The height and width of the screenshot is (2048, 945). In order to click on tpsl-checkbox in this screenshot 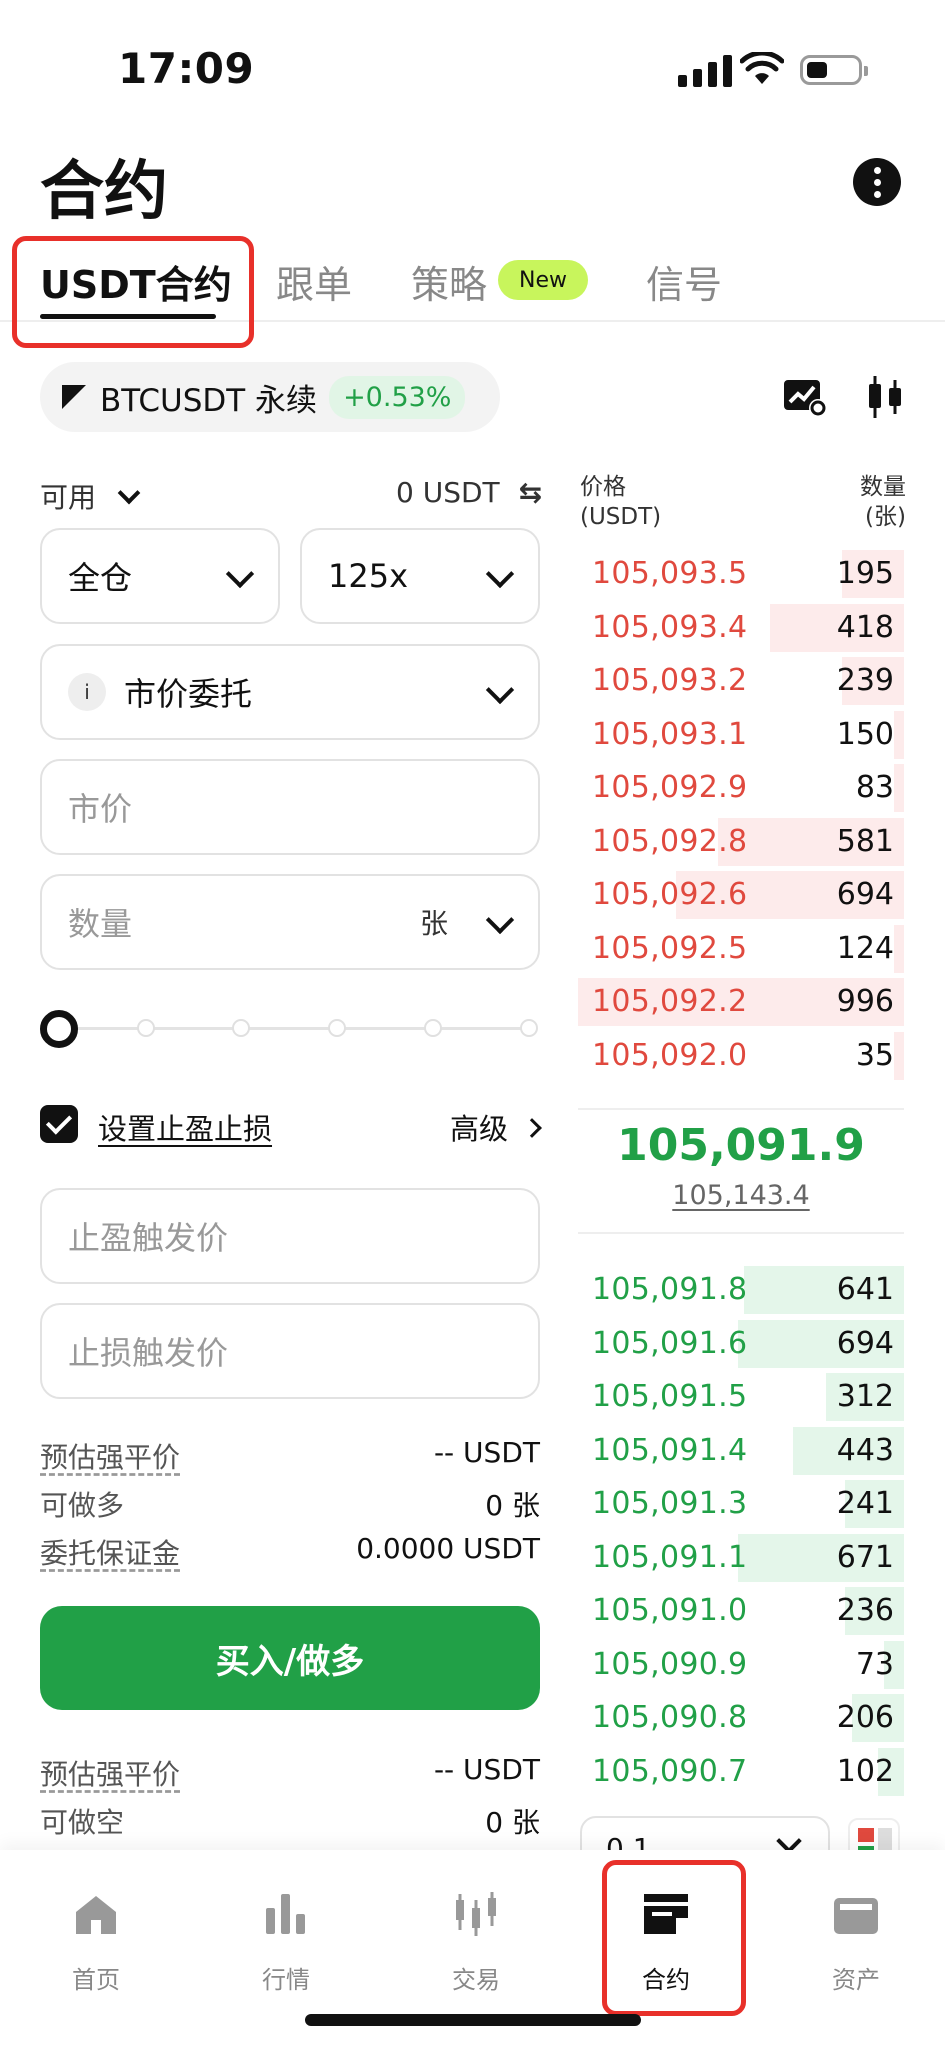, I will do `click(59, 1124)`.